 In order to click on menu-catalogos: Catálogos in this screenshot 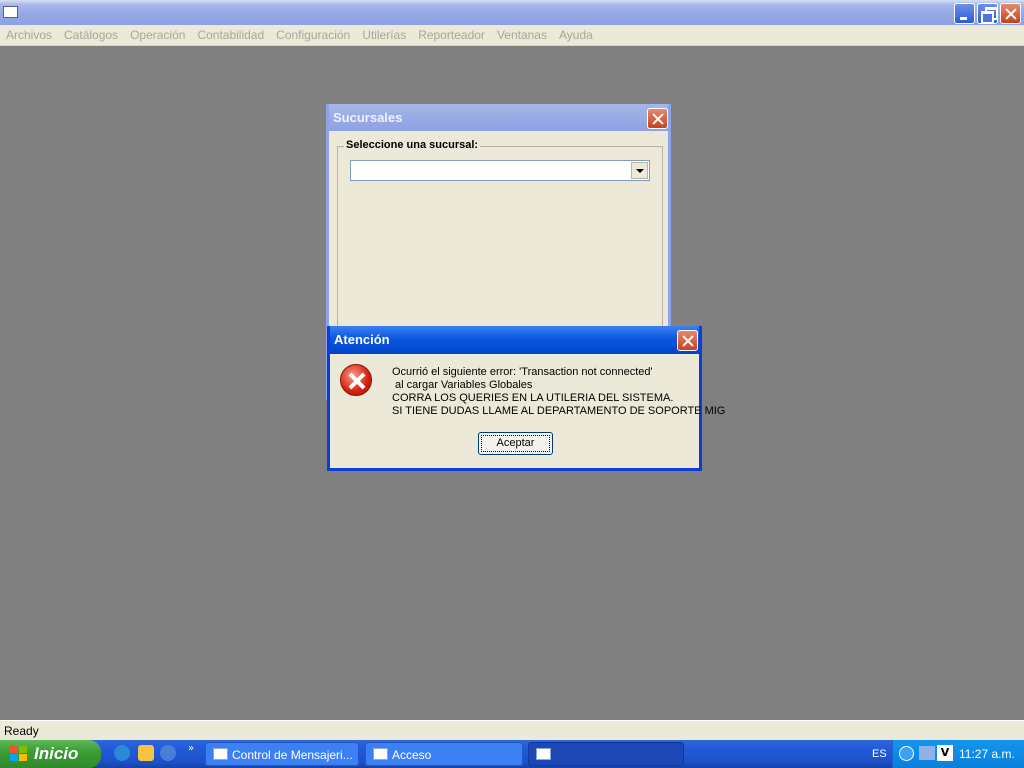, I will do `click(91, 35)`.